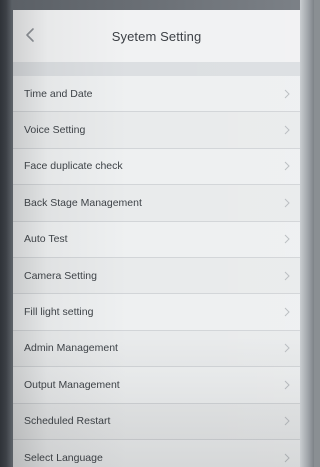 This screenshot has width=320, height=467. What do you see at coordinates (73, 166) in the screenshot?
I see `menu-item-label: Face duplicate check` at bounding box center [73, 166].